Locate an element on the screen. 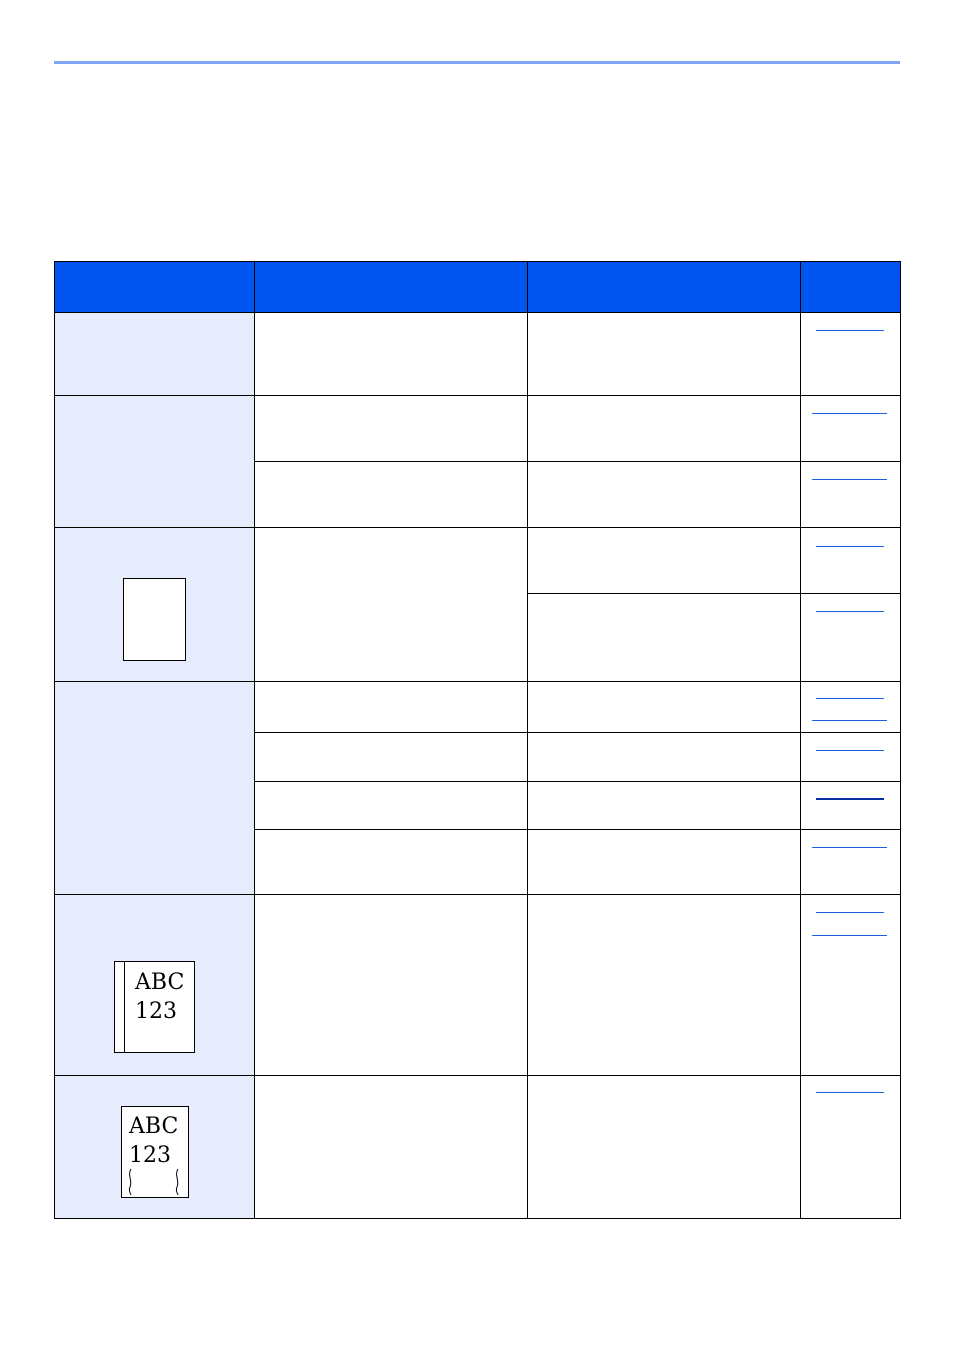 The width and height of the screenshot is (954, 1350). blank-page-icon is located at coordinates (154, 619).